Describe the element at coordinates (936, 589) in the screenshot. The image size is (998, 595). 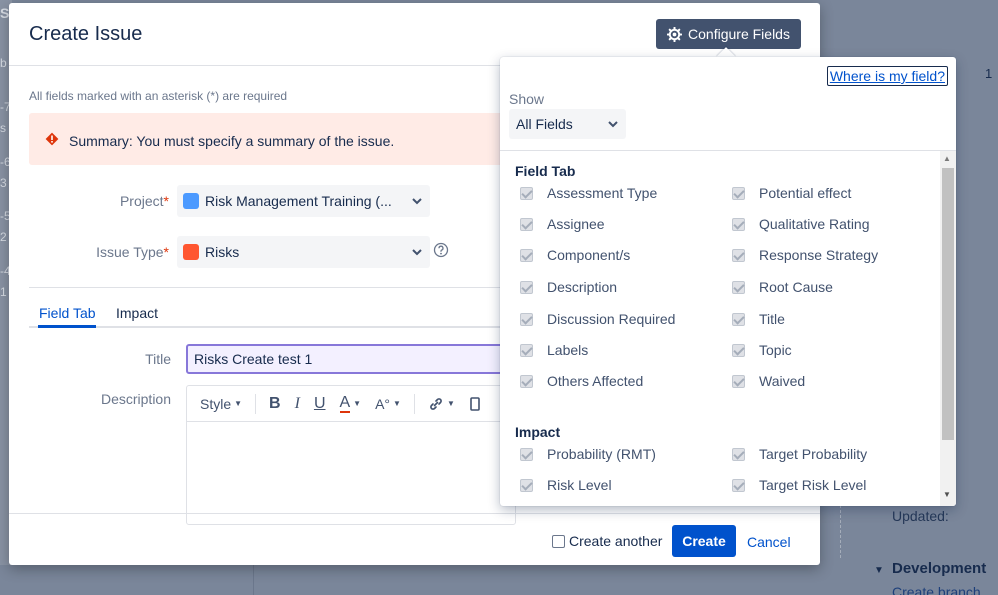
I see `create-branch-link: Create branch` at that location.